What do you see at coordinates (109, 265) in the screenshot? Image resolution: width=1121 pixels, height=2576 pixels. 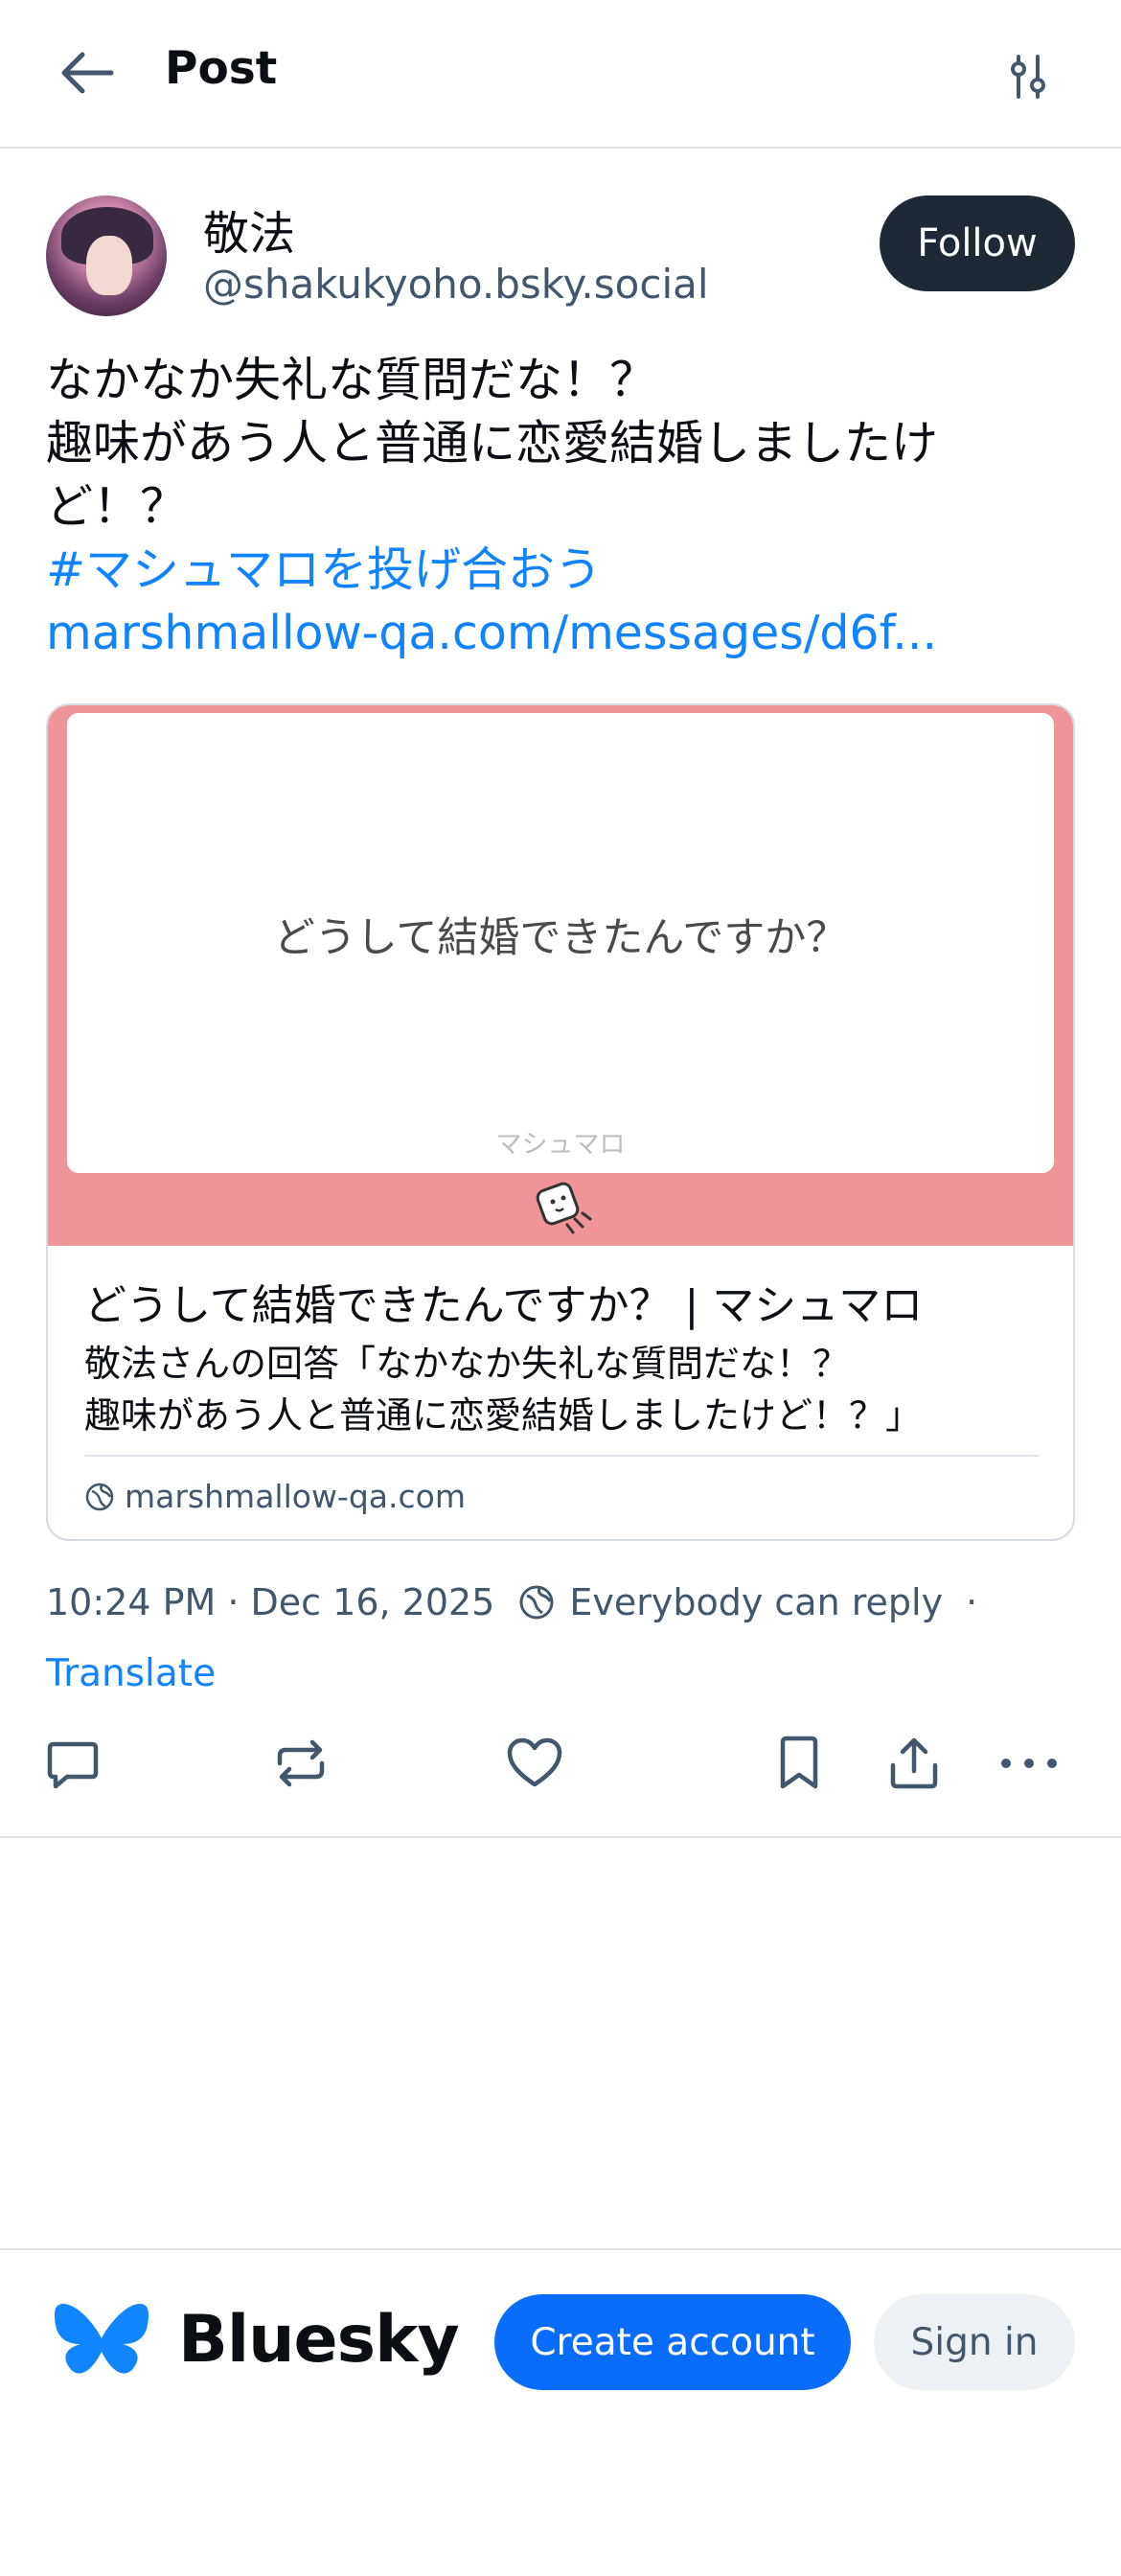 I see `avatar-face` at bounding box center [109, 265].